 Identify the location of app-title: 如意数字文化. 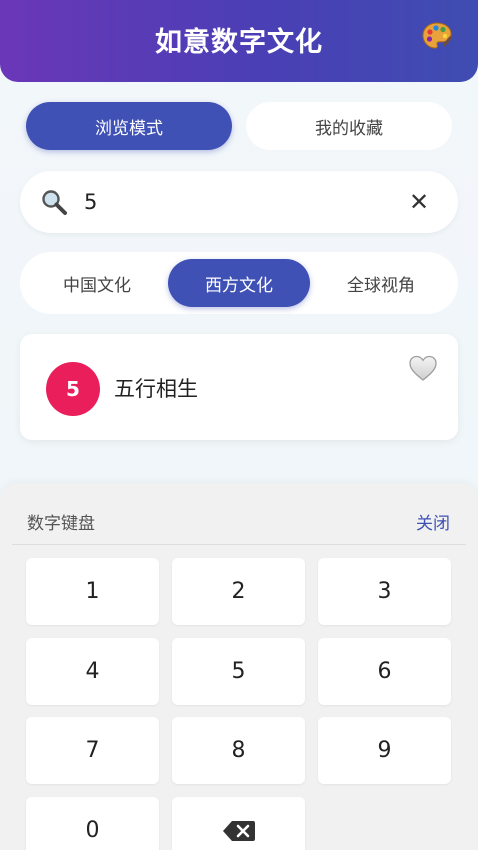
(239, 42).